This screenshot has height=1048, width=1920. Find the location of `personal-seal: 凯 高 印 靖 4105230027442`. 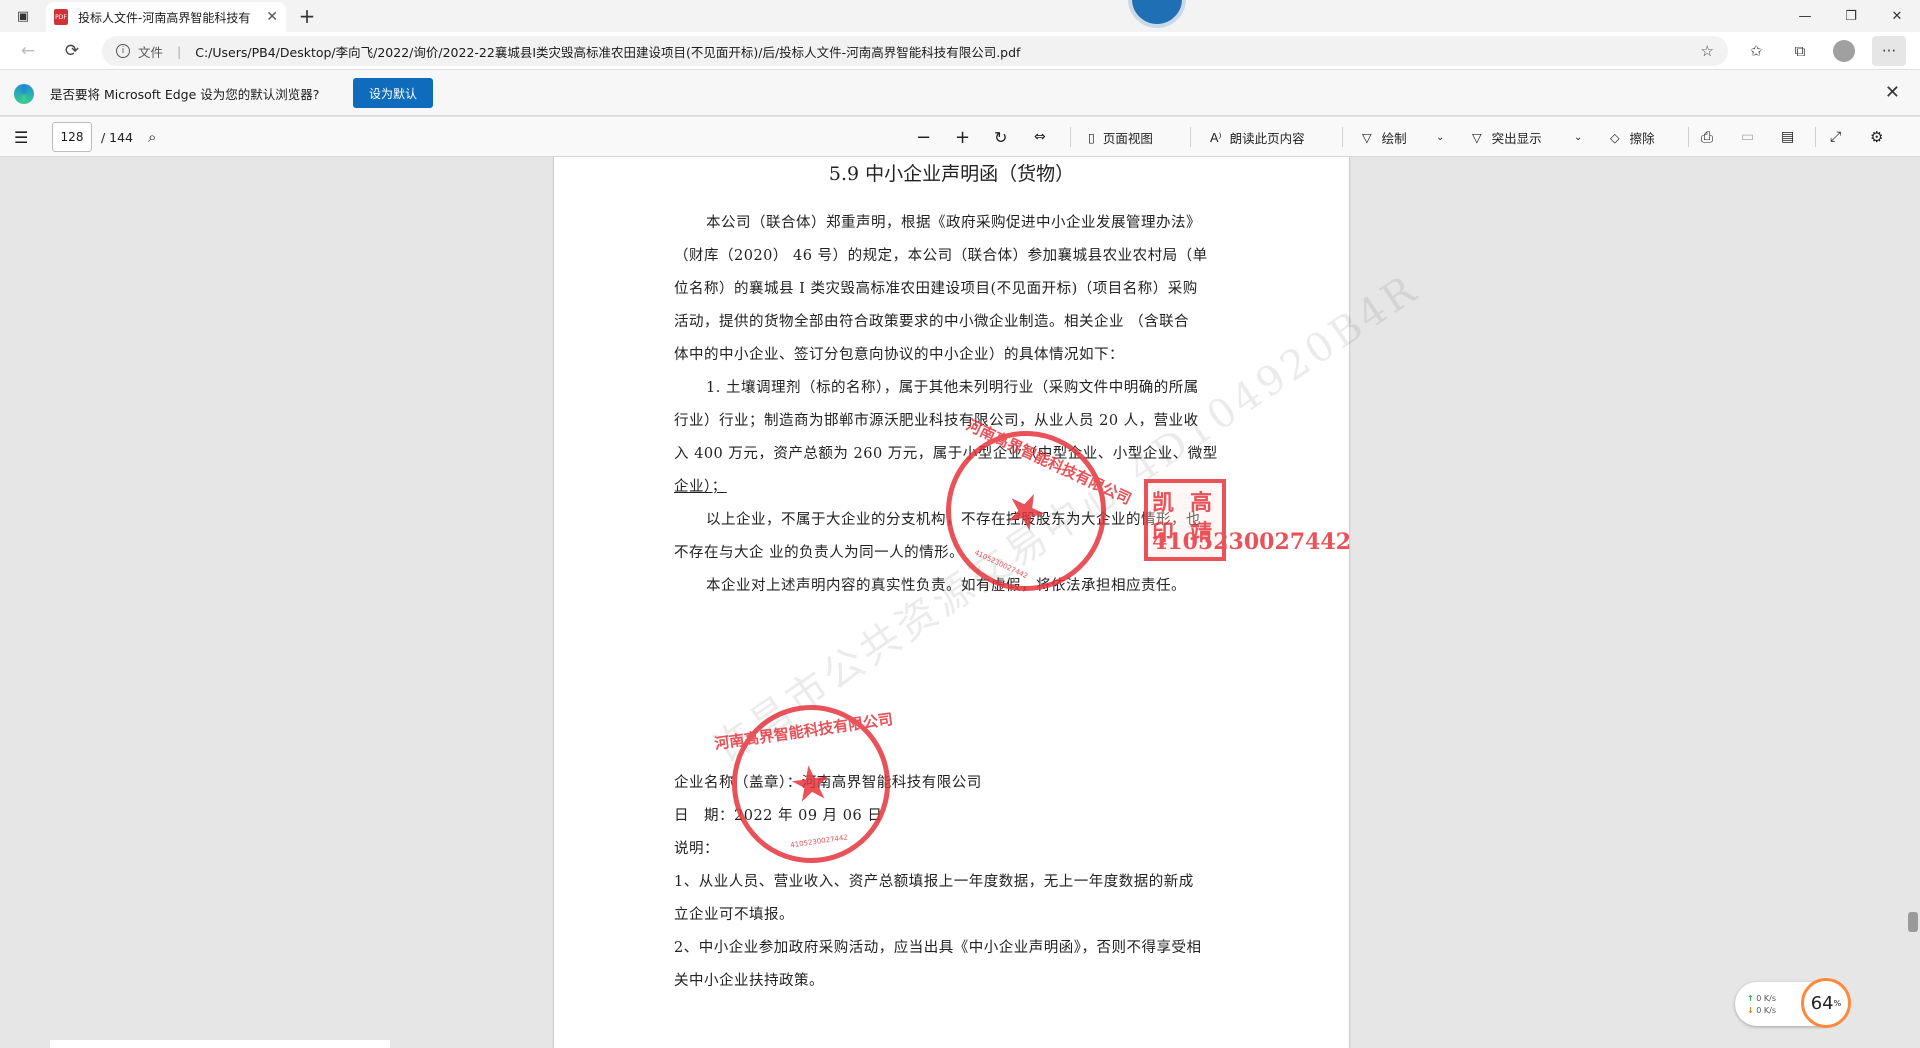

personal-seal: 凯 高 印 靖 4105230027442 is located at coordinates (1247, 520).